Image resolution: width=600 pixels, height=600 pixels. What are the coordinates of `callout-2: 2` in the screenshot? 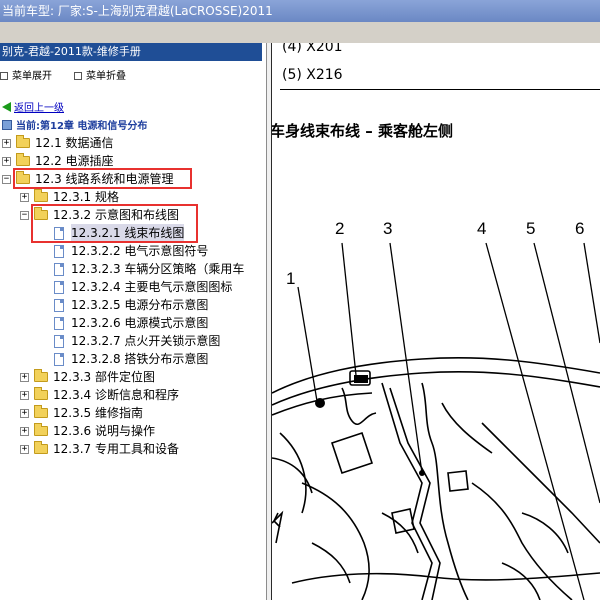 It's located at (340, 228).